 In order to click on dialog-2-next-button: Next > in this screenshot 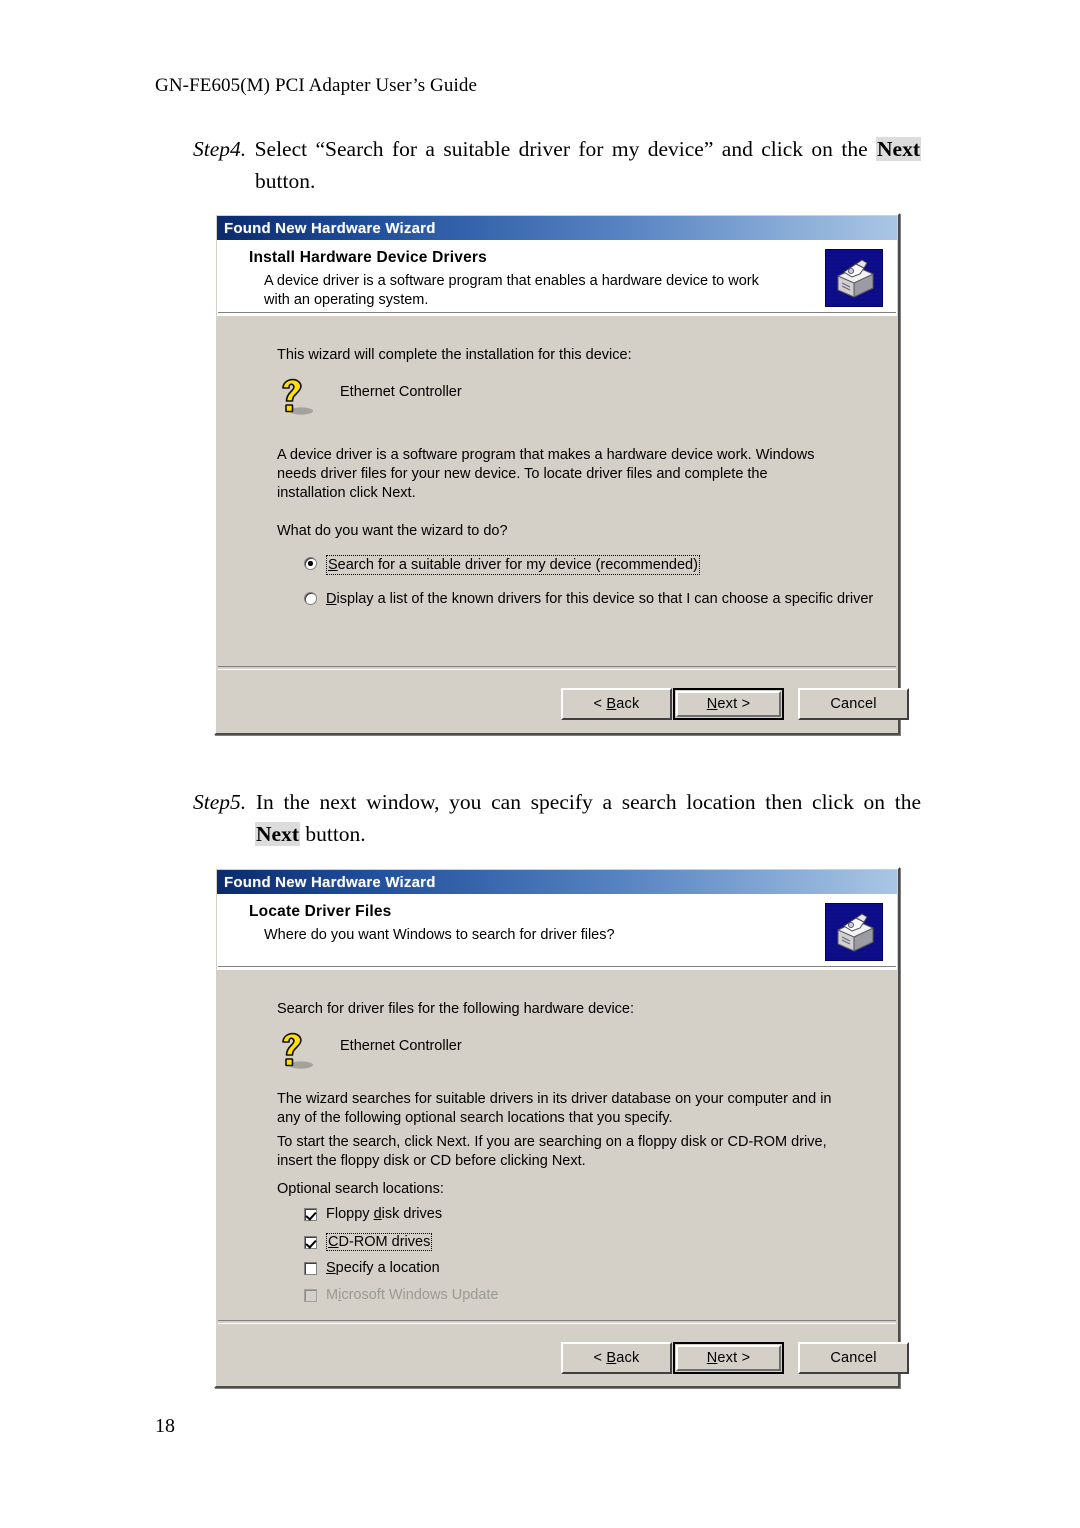, I will do `click(728, 1358)`.